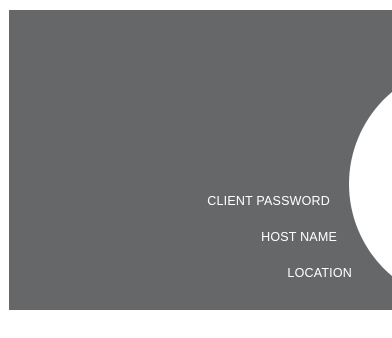 This screenshot has width=392, height=338. Describe the element at coordinates (370, 184) in the screenshot. I see `circle-graphic` at that location.